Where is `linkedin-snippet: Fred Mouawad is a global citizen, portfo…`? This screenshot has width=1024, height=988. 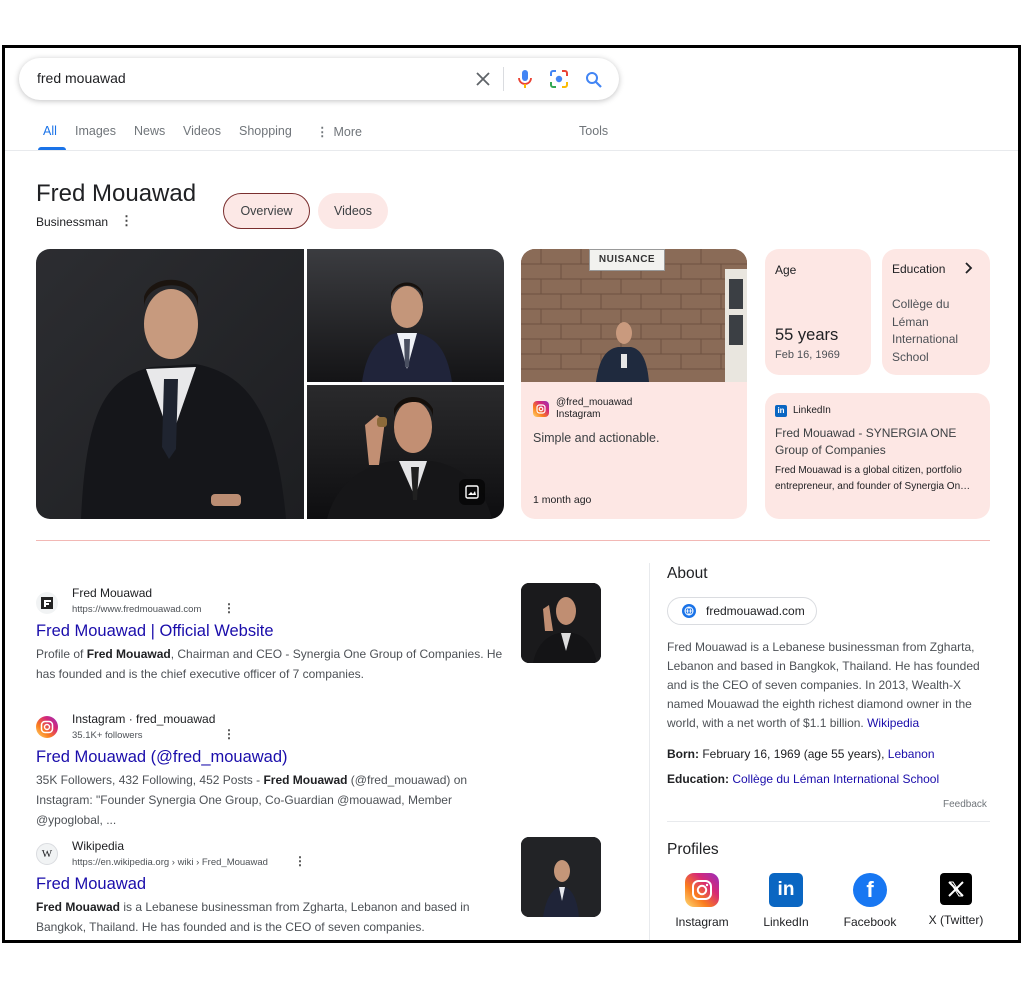
linkedin-snippet: Fred Mouawad is a global citizen, portfo… is located at coordinates (873, 478).